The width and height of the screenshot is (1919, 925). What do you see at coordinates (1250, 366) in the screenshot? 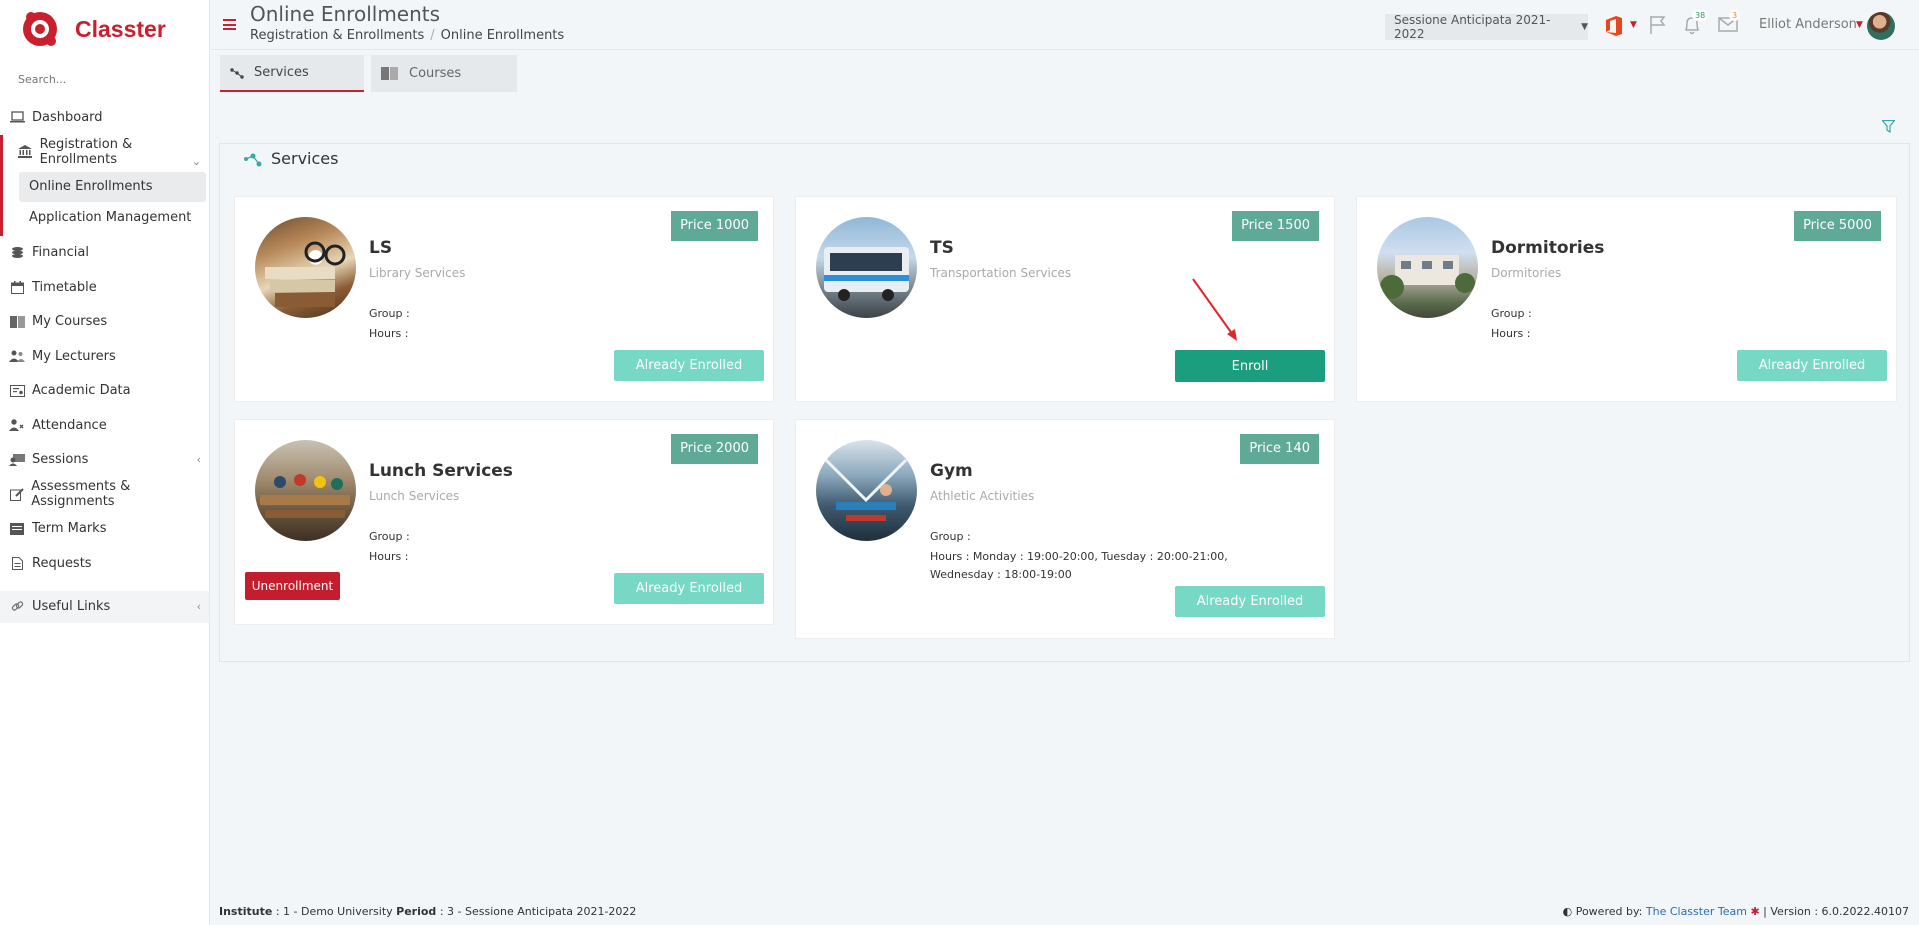
I see `enroll-button: Enroll` at bounding box center [1250, 366].